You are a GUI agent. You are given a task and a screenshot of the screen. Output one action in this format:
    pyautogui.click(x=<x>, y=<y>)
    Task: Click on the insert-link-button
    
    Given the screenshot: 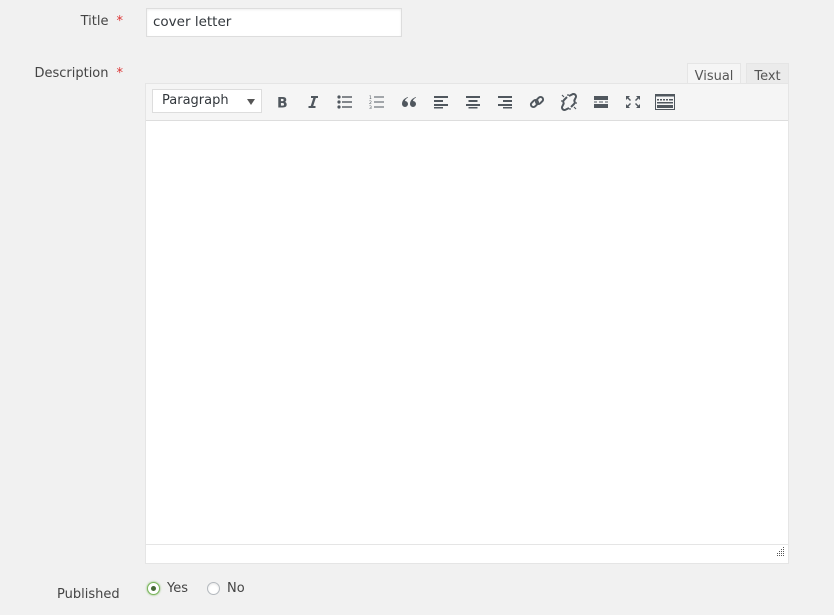 What is the action you would take?
    pyautogui.click(x=537, y=102)
    